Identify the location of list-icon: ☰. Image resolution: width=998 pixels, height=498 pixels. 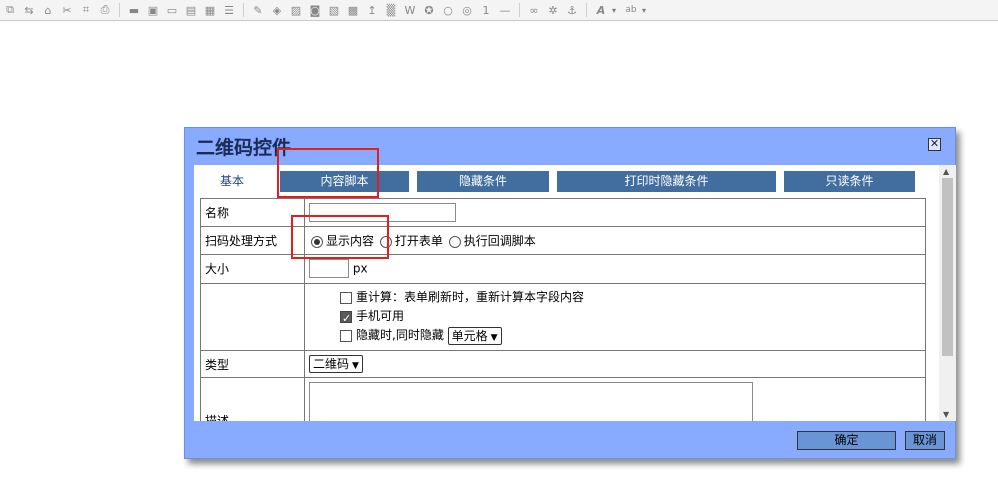
(229, 10).